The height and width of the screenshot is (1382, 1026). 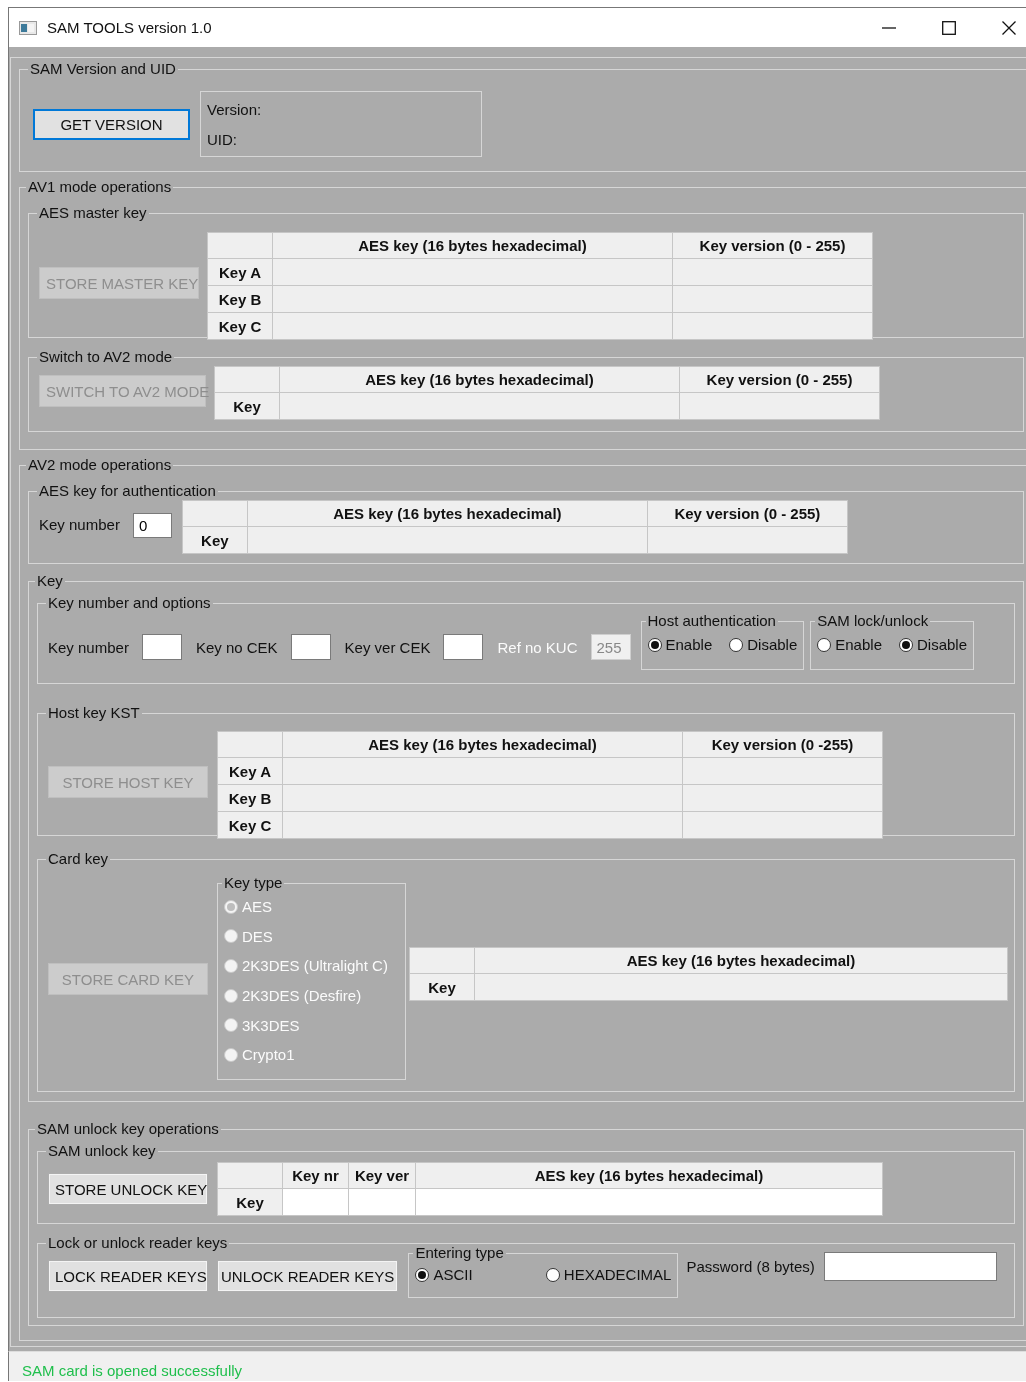 I want to click on group-title: SAM Version and UID, so click(x=103, y=69).